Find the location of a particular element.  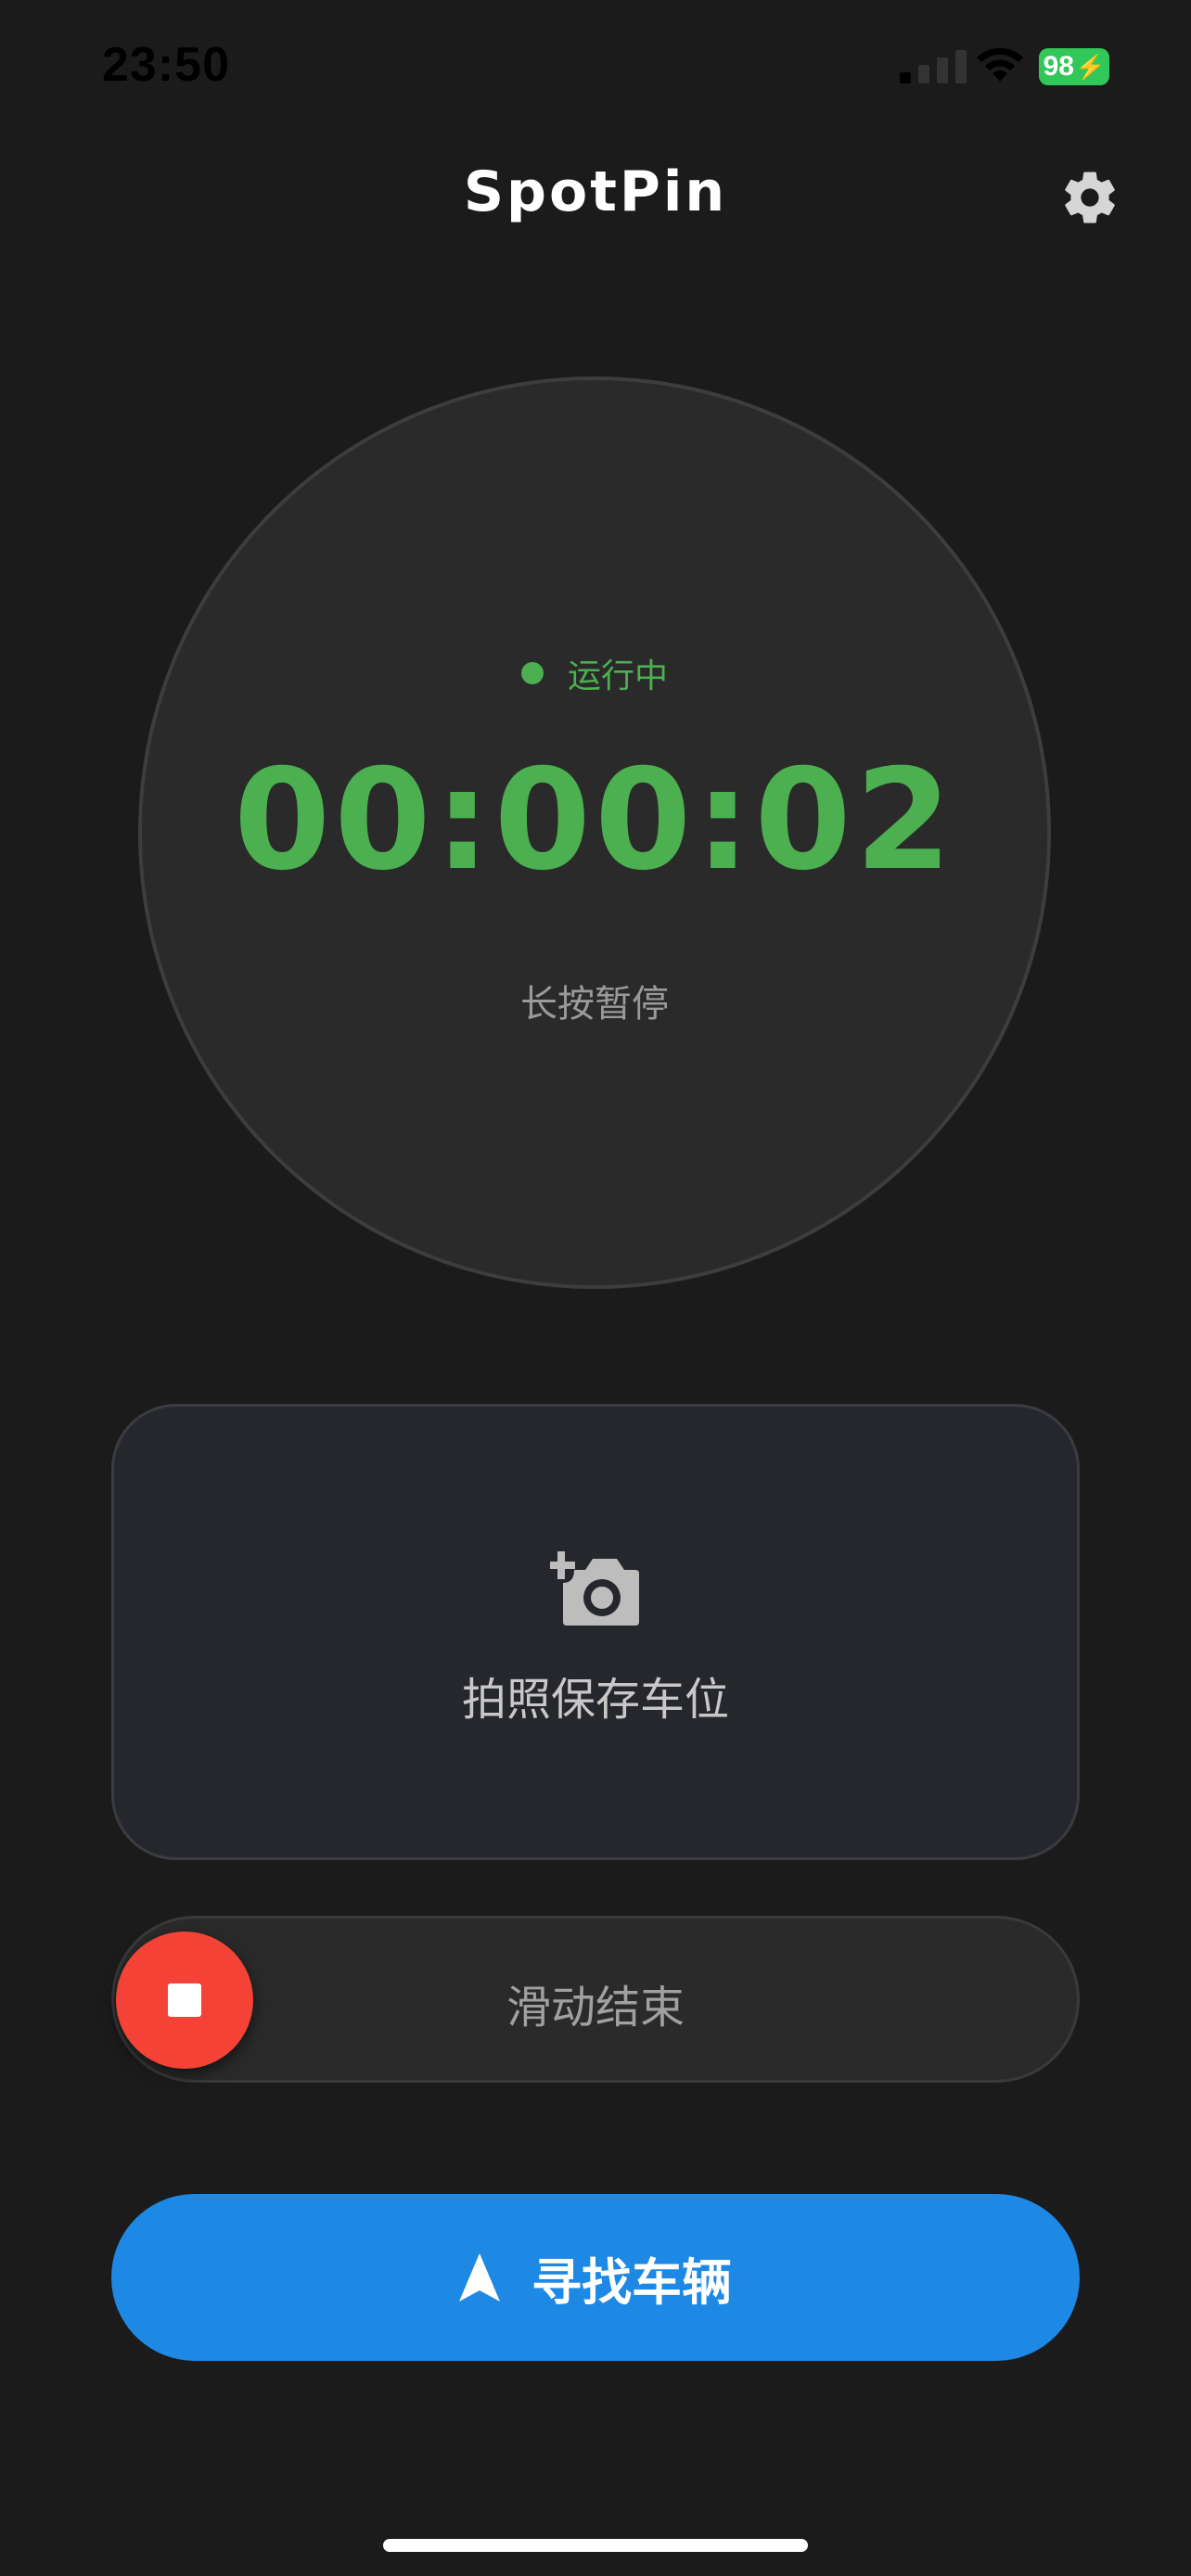

find-car-button: 寻找车辆 is located at coordinates (595, 2277).